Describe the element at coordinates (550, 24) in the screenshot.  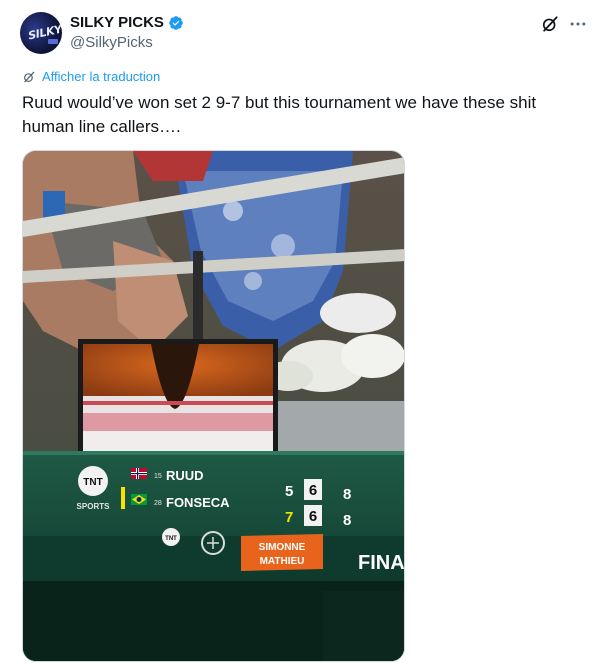
I see `grok-icon` at that location.